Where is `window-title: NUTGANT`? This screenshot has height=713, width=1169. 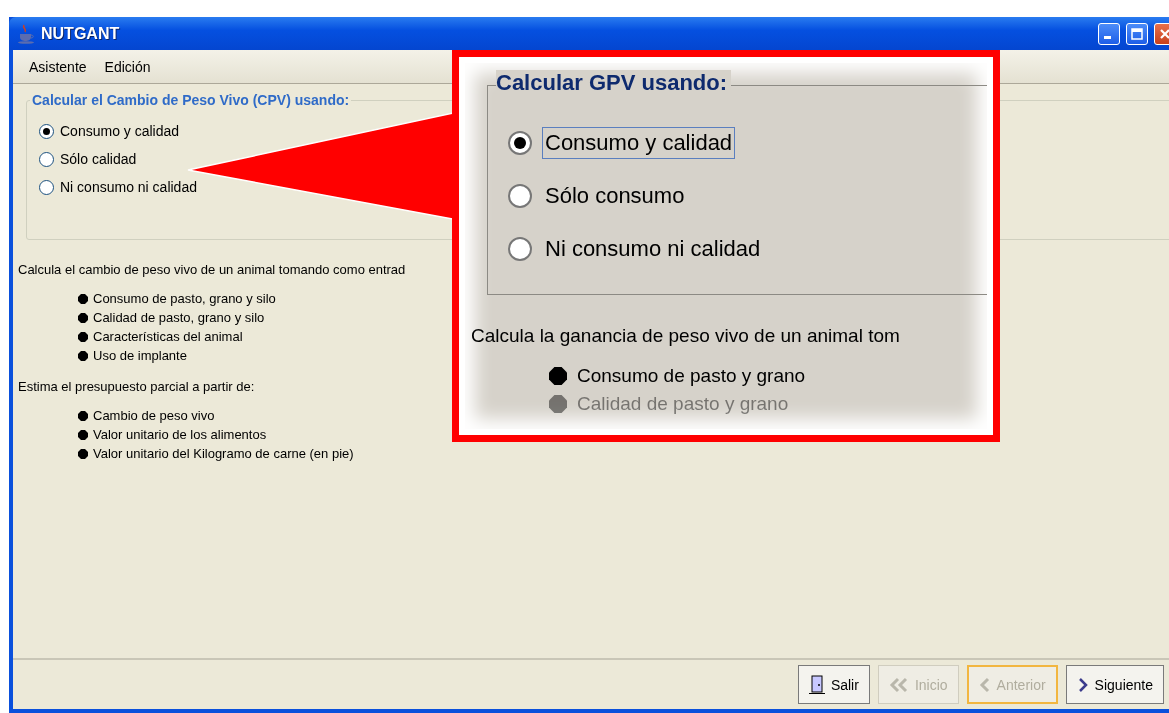 window-title: NUTGANT is located at coordinates (80, 33).